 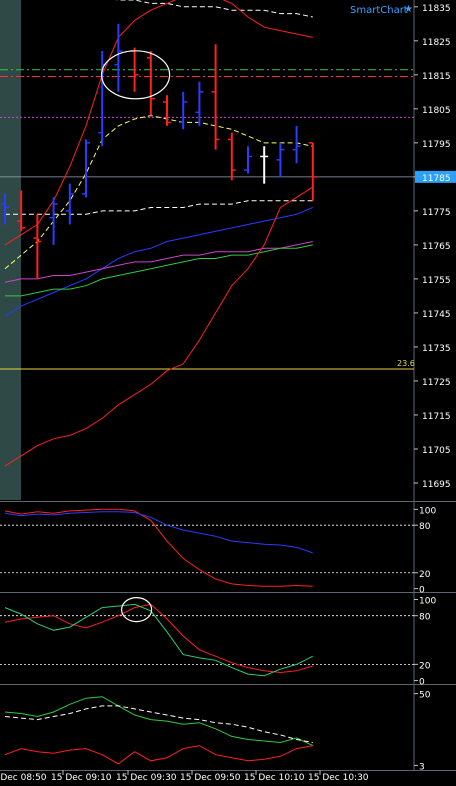 What do you see at coordinates (338, 778) in the screenshot?
I see `x-tick-label: 15 Dec 10:30` at bounding box center [338, 778].